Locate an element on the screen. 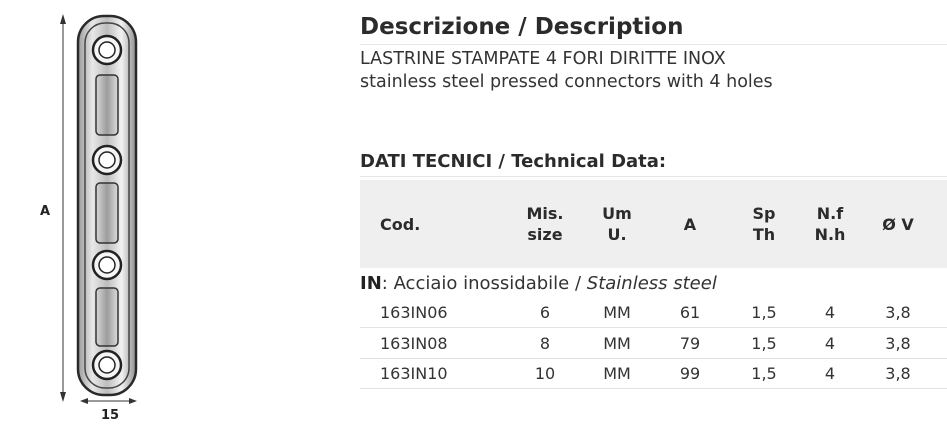 This screenshot has height=447, width=947. description-italian: LASTRINE STAMPATE 4 FORI DIRITTE INOX is located at coordinates (543, 59).